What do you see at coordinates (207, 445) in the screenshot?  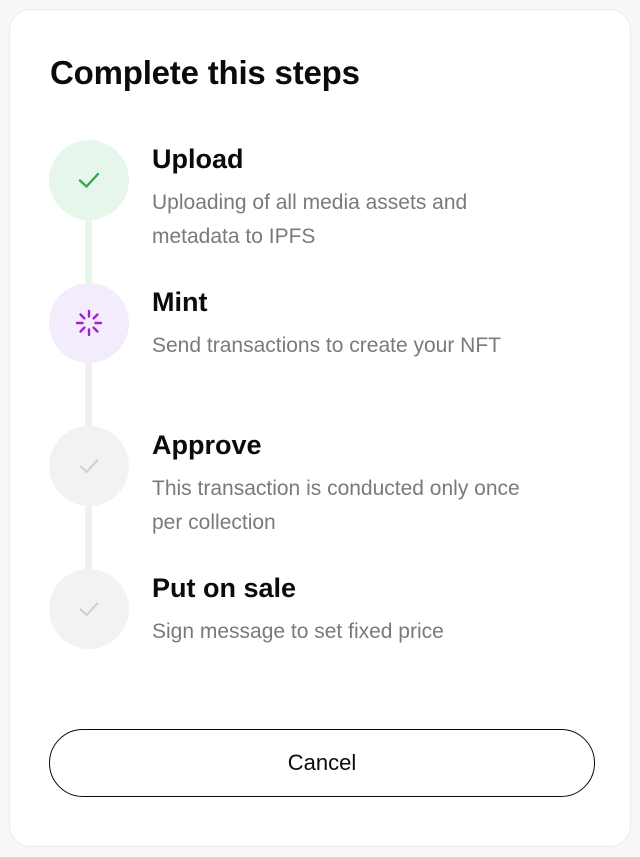 I see `step-title: Approve` at bounding box center [207, 445].